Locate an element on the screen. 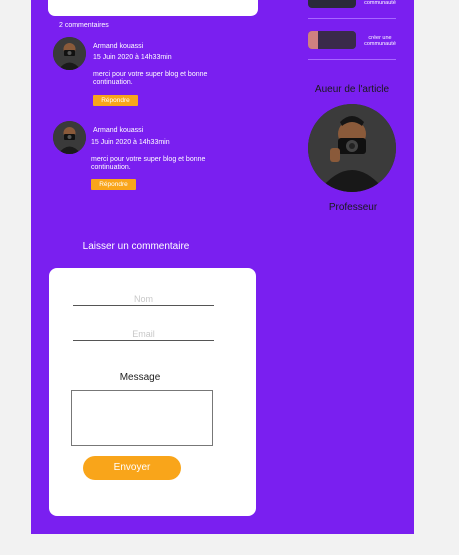 This screenshot has height=555, width=459. sidebar-item-label: créer une communauté is located at coordinates (380, 41).